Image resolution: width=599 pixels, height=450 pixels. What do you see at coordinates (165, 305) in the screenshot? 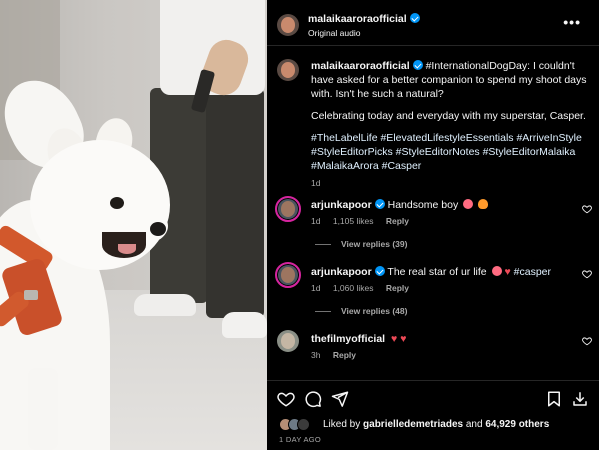
I see `photo-shoe-left` at bounding box center [165, 305].